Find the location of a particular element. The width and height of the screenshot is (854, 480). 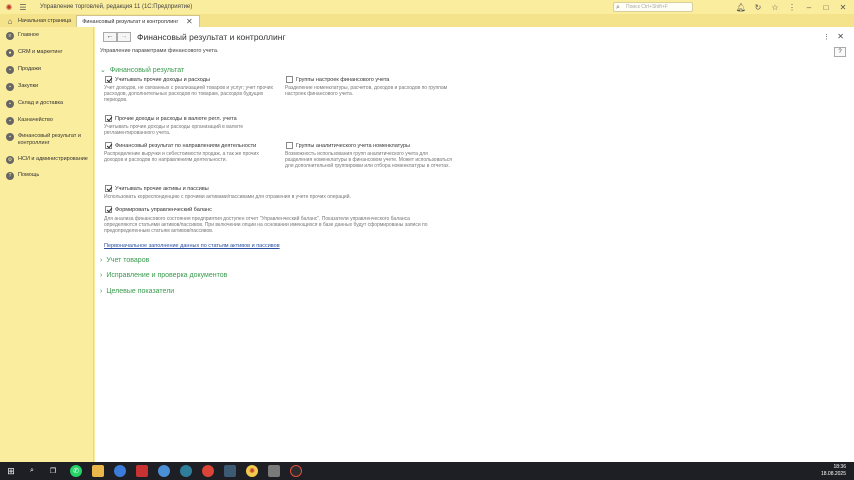

tab-active: Финансовый результат и контроллинг ✕ is located at coordinates (138, 21).